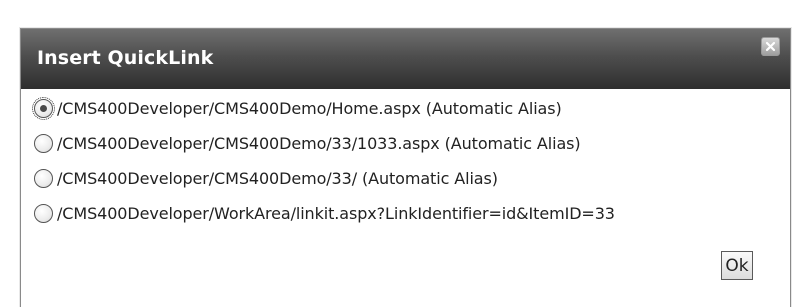  Describe the element at coordinates (770, 46) in the screenshot. I see `close-icon` at that location.